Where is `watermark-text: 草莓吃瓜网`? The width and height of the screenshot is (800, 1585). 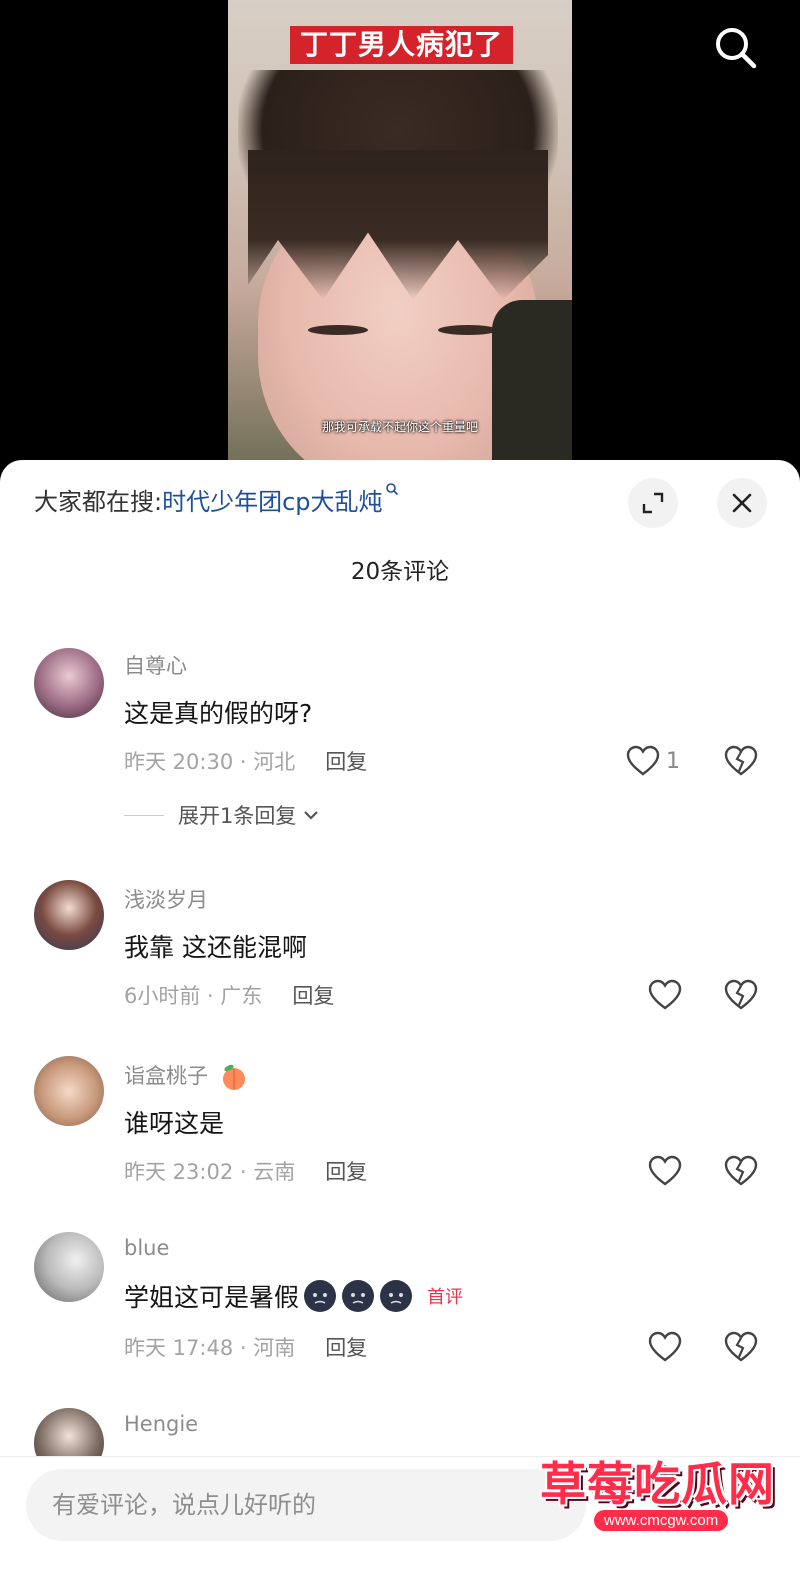 watermark-text: 草莓吃瓜网 is located at coordinates (657, 1484).